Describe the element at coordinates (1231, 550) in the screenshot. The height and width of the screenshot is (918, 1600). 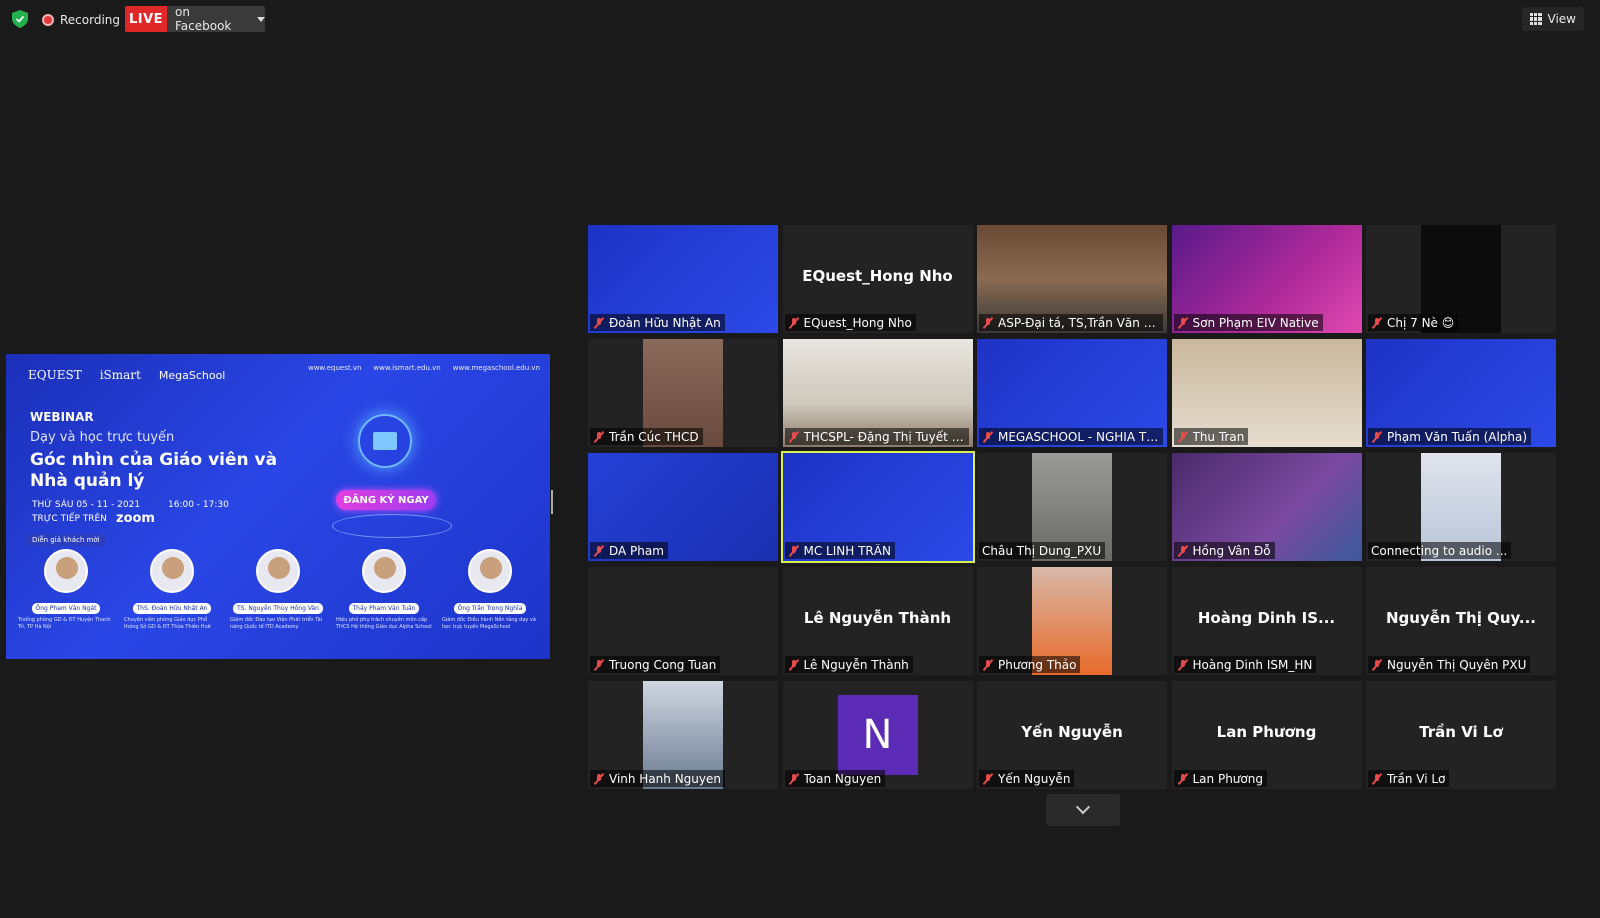
I see `participant-name: Hồng Vân Đỗ` at that location.